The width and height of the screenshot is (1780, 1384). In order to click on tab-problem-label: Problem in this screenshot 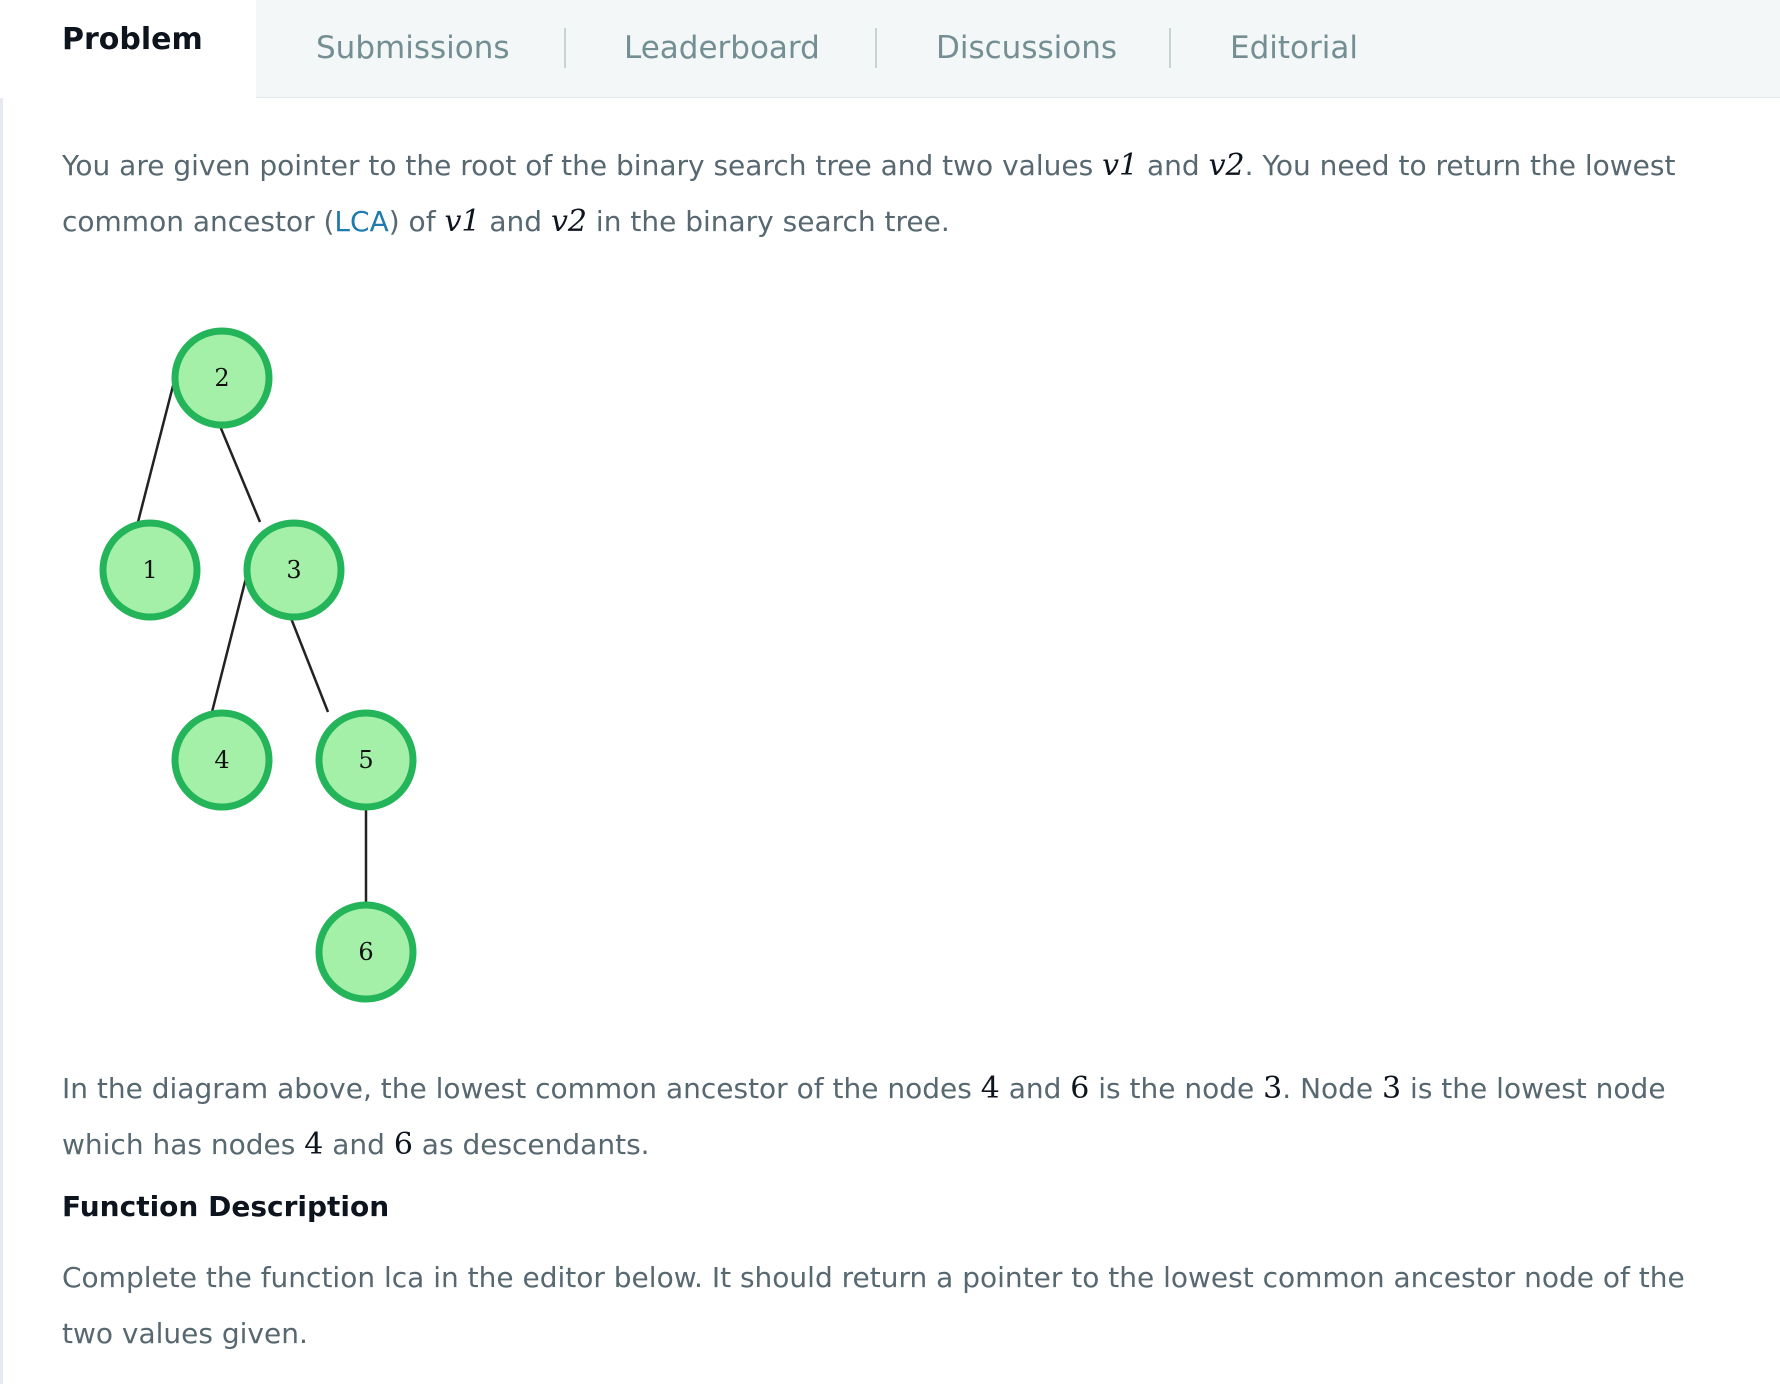, I will do `click(132, 39)`.